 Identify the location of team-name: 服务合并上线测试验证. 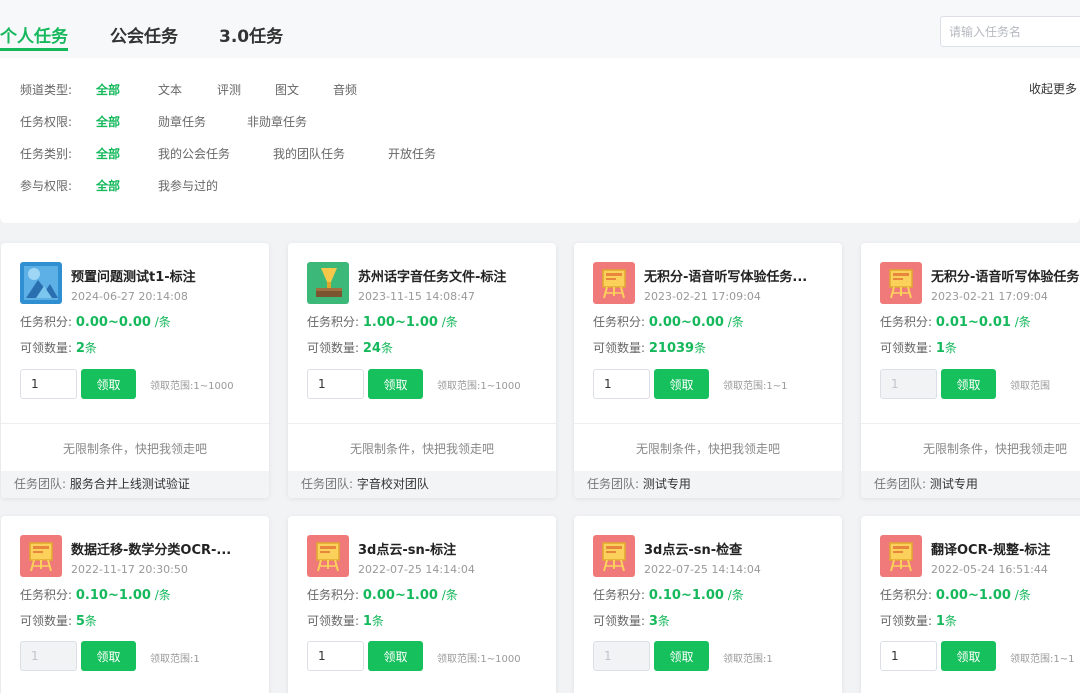
(129, 484).